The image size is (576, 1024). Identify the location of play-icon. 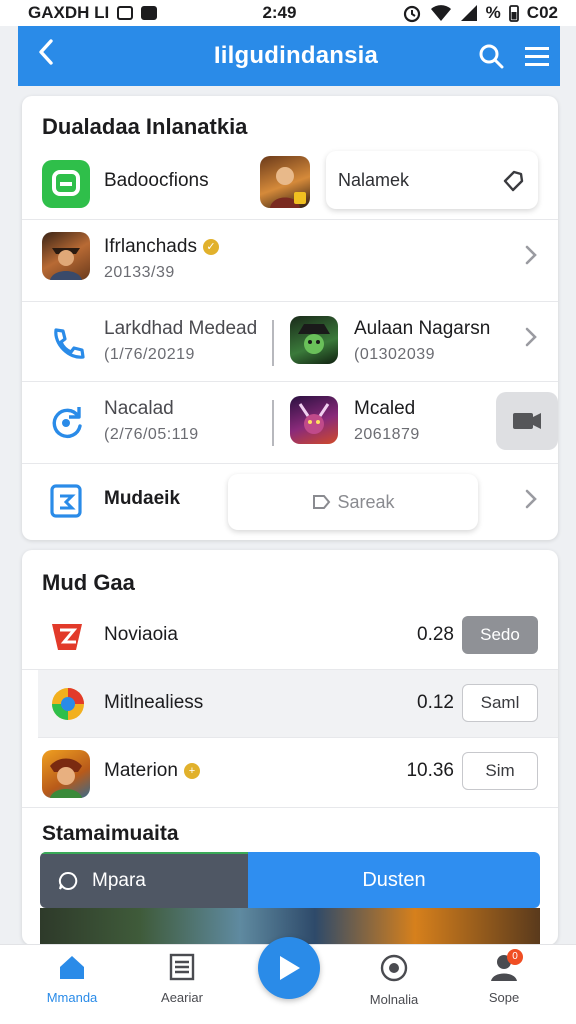
(290, 968).